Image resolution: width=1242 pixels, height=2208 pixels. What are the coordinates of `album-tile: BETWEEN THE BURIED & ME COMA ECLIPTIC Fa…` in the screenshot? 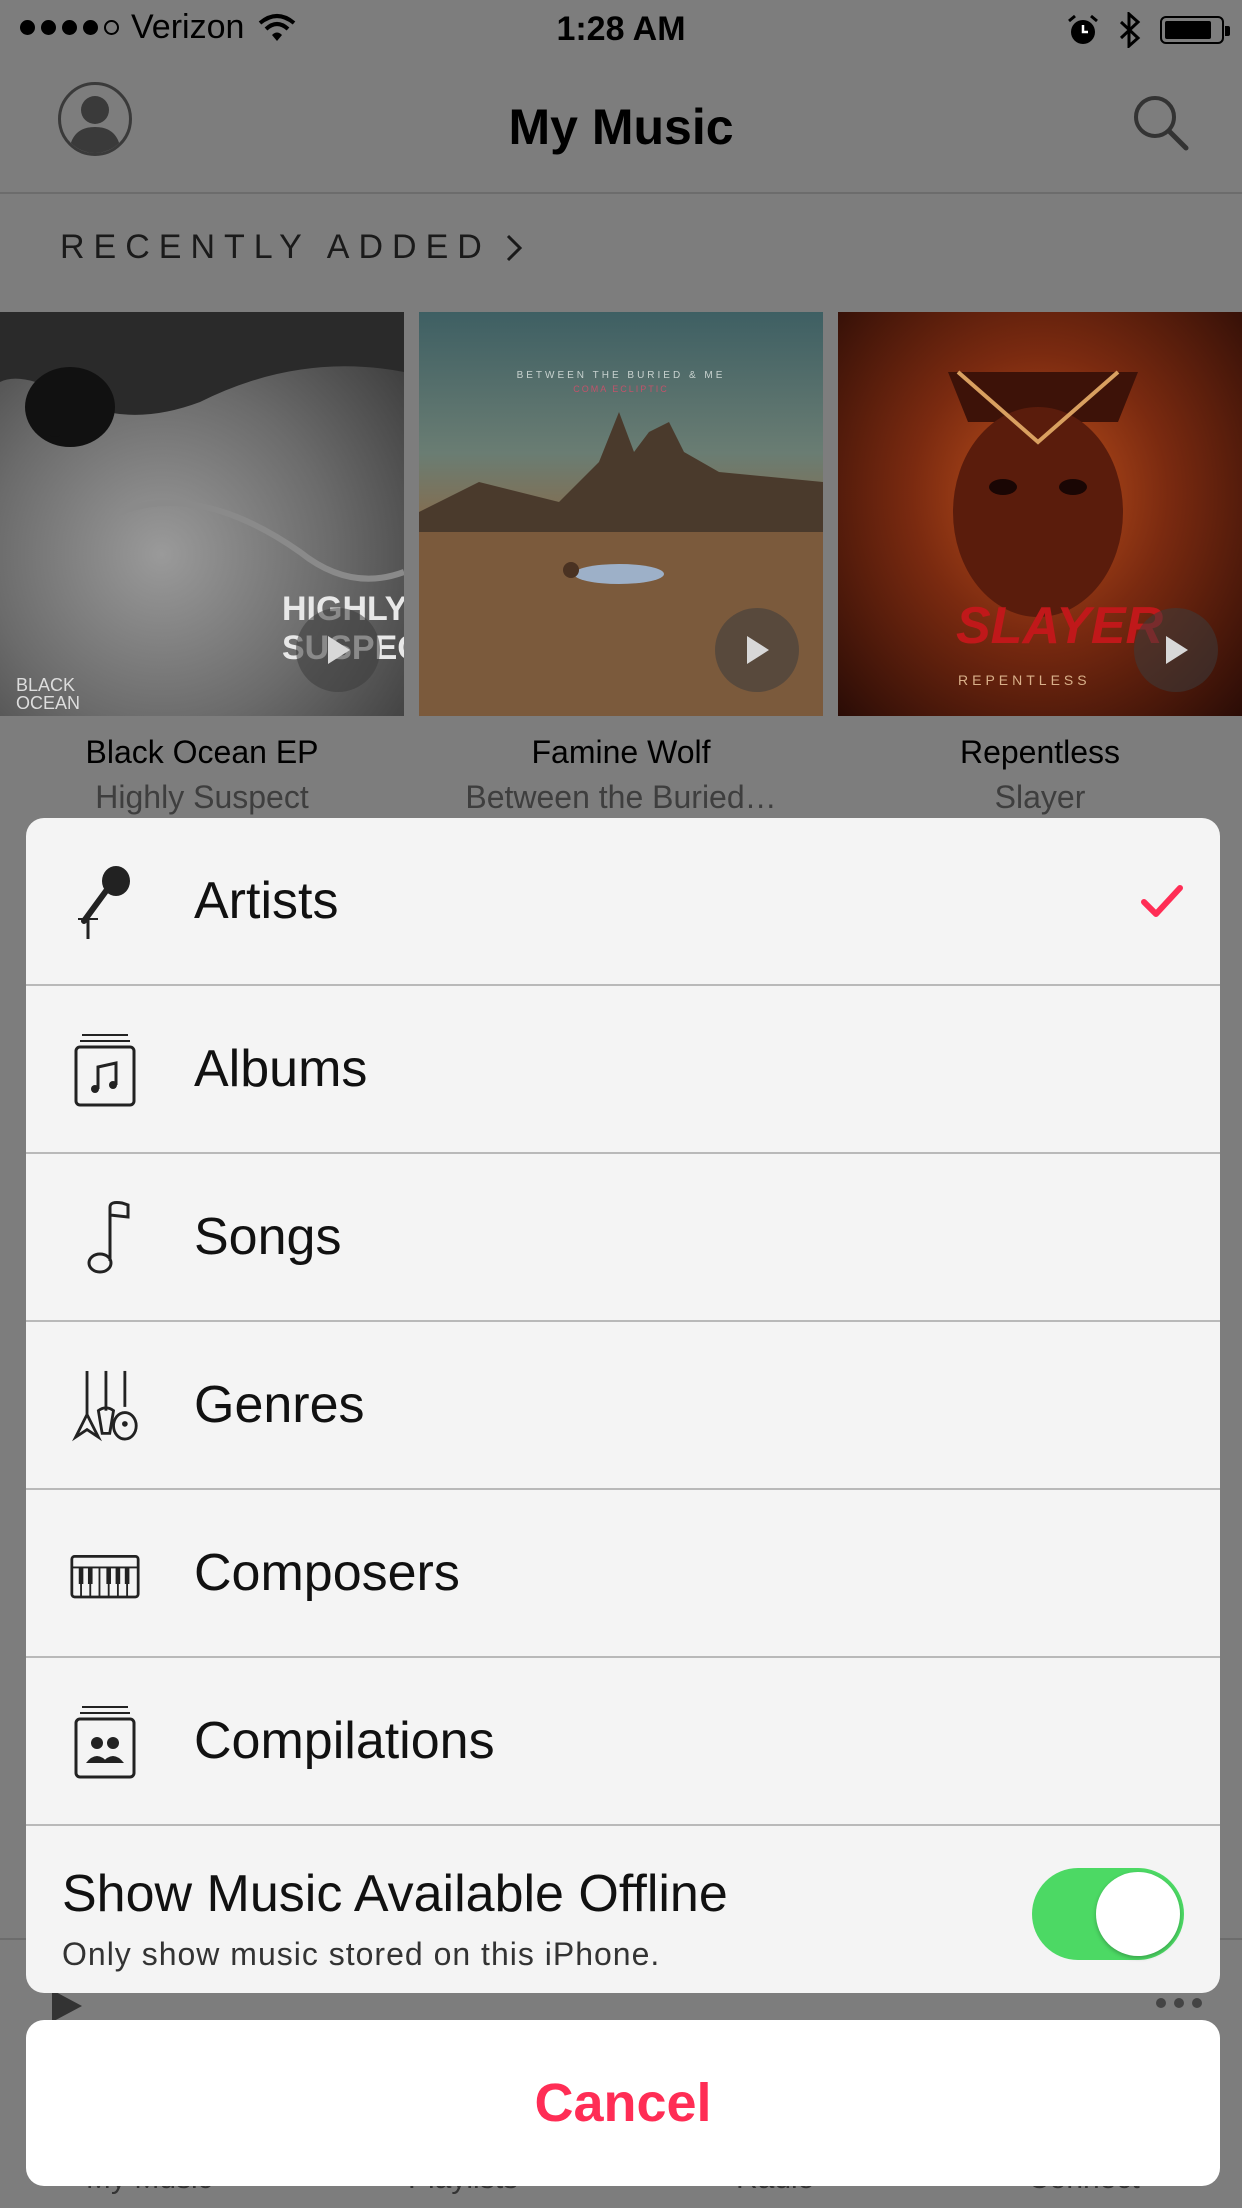 It's located at (621, 564).